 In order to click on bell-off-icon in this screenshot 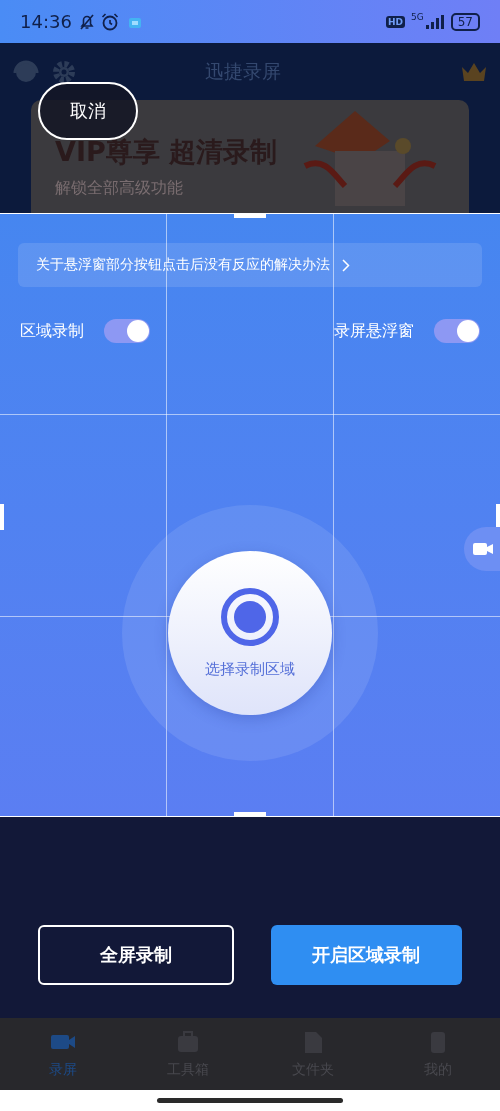, I will do `click(86, 21)`.